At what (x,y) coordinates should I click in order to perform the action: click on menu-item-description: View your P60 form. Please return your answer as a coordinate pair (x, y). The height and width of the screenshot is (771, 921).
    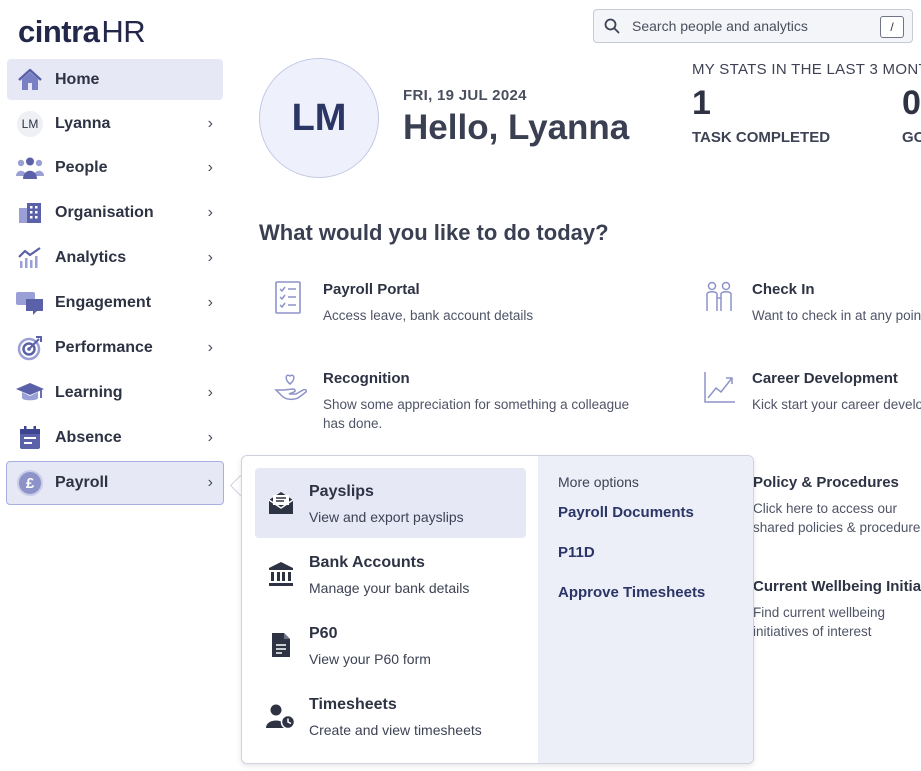
    Looking at the image, I should click on (370, 659).